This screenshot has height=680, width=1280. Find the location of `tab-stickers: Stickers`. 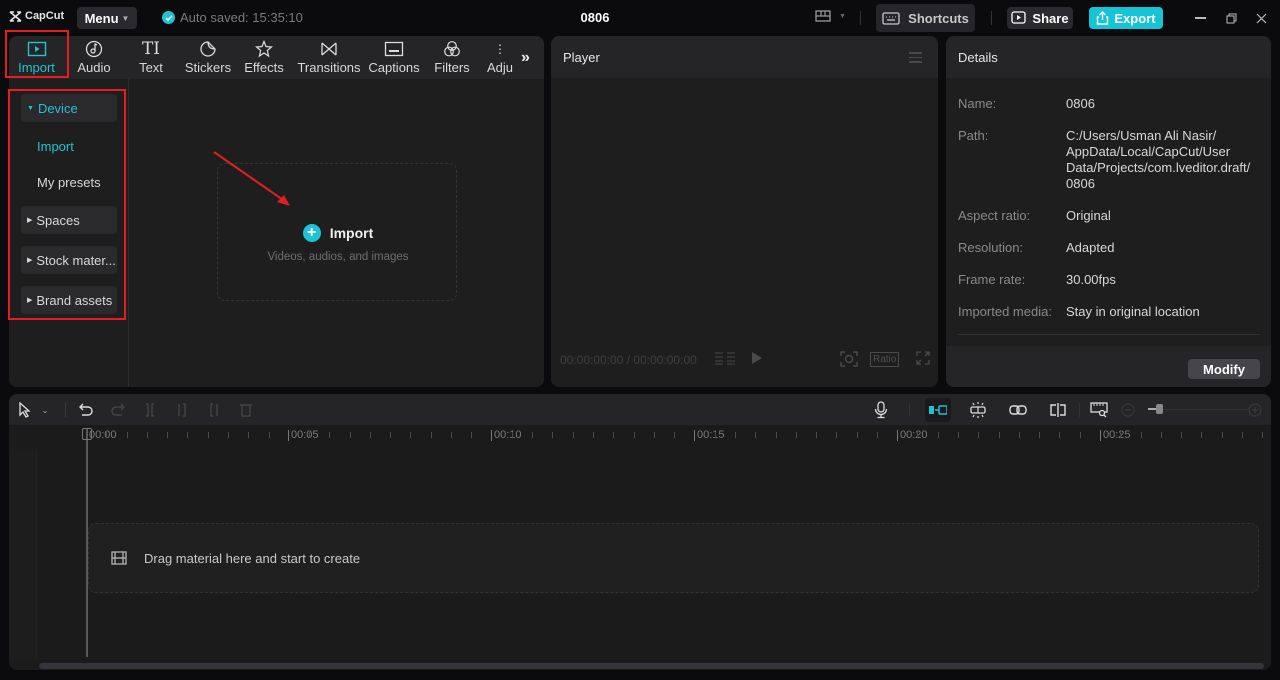

tab-stickers: Stickers is located at coordinates (208, 59).